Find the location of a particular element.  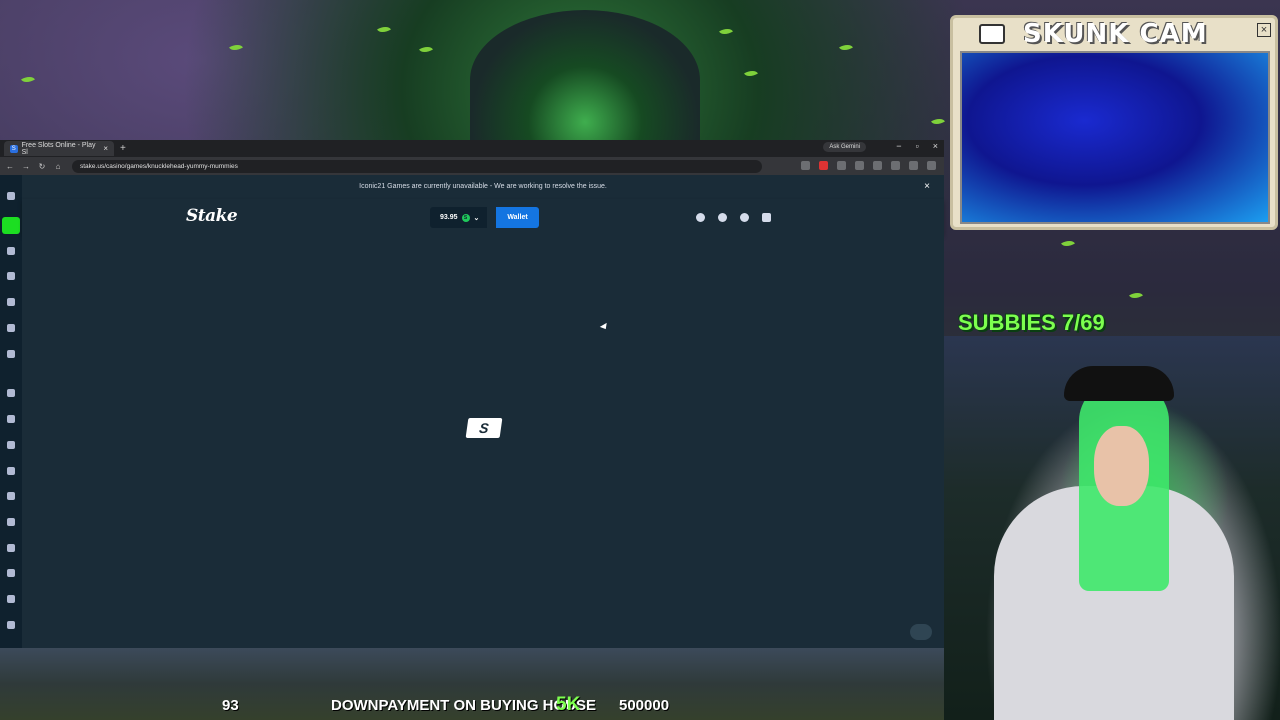

wallet-button: Wallet is located at coordinates (517, 217).